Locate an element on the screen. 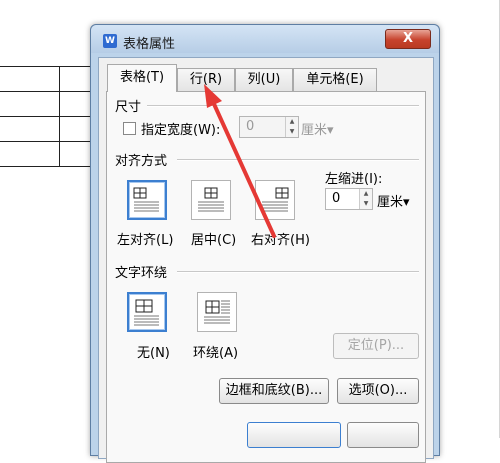 This screenshot has width=500, height=463. annotation-arrow is located at coordinates (240, 161).